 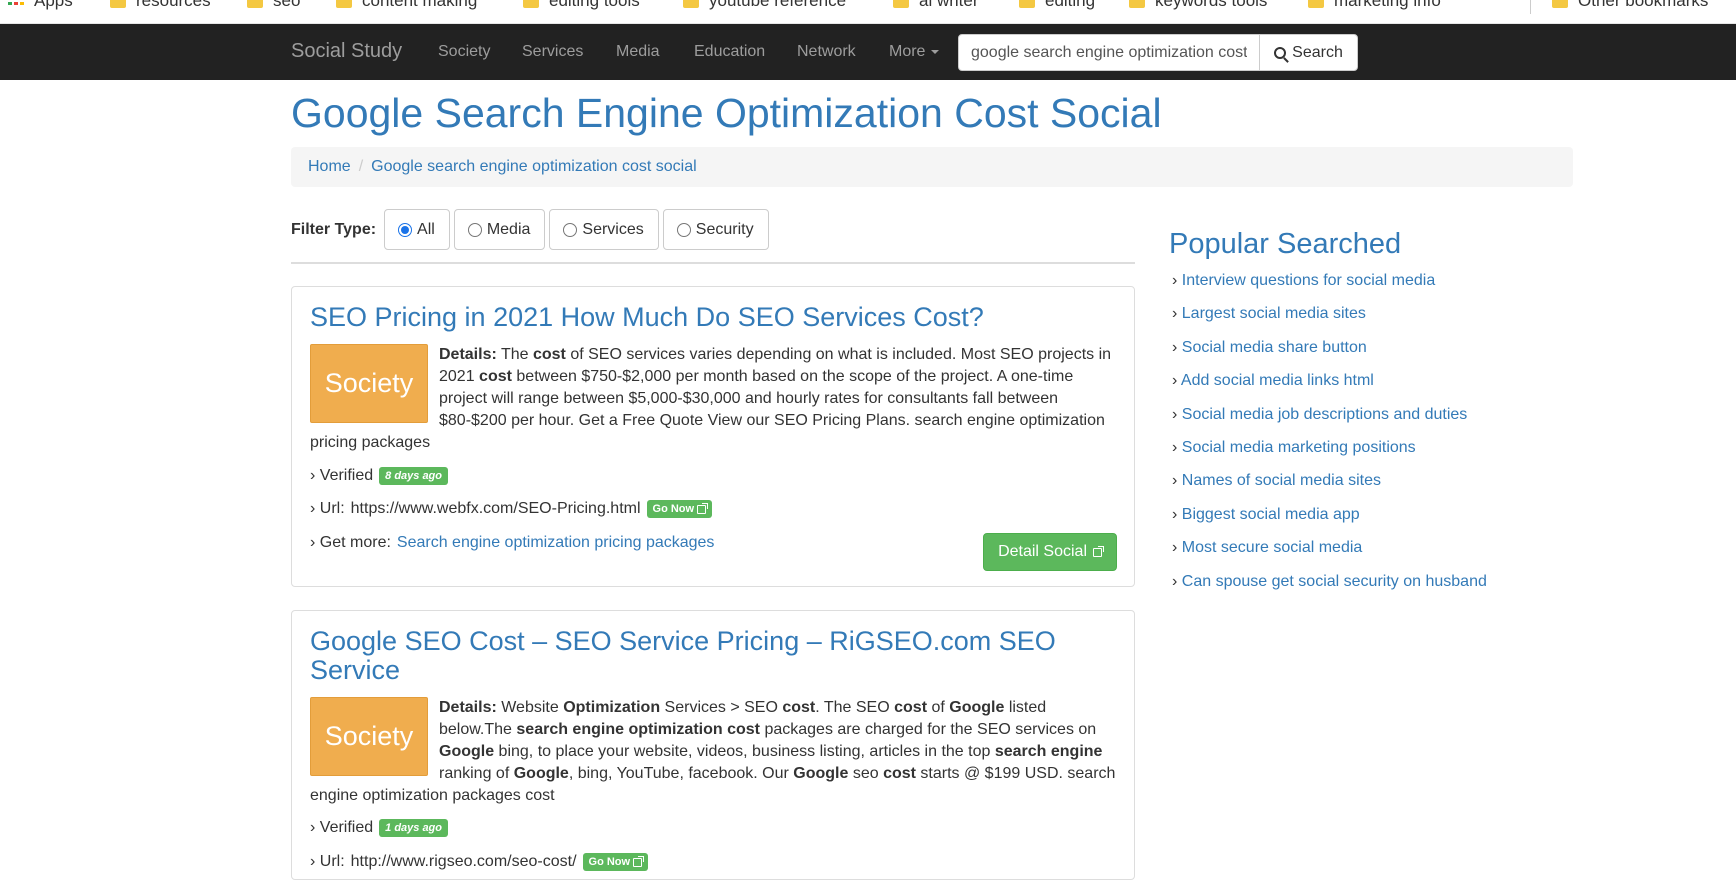 What do you see at coordinates (1530, 7) in the screenshot?
I see `bookmarks-divider` at bounding box center [1530, 7].